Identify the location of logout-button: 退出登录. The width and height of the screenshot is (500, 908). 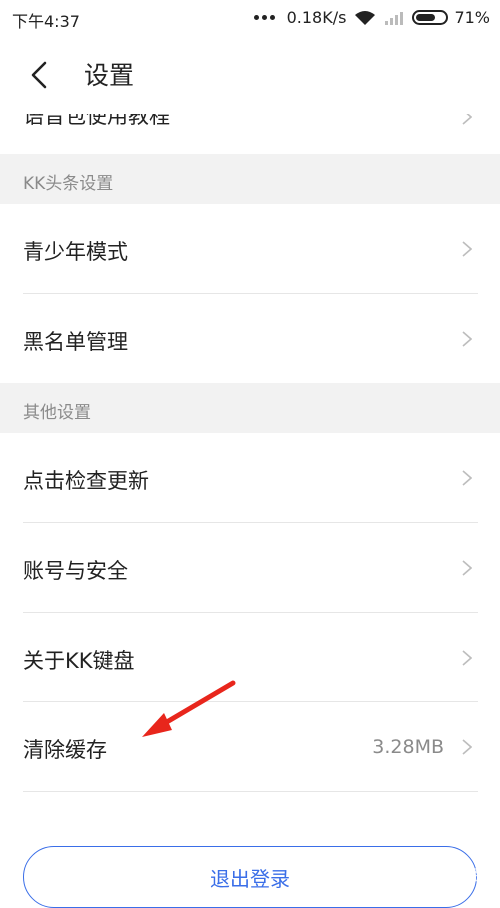
(250, 877).